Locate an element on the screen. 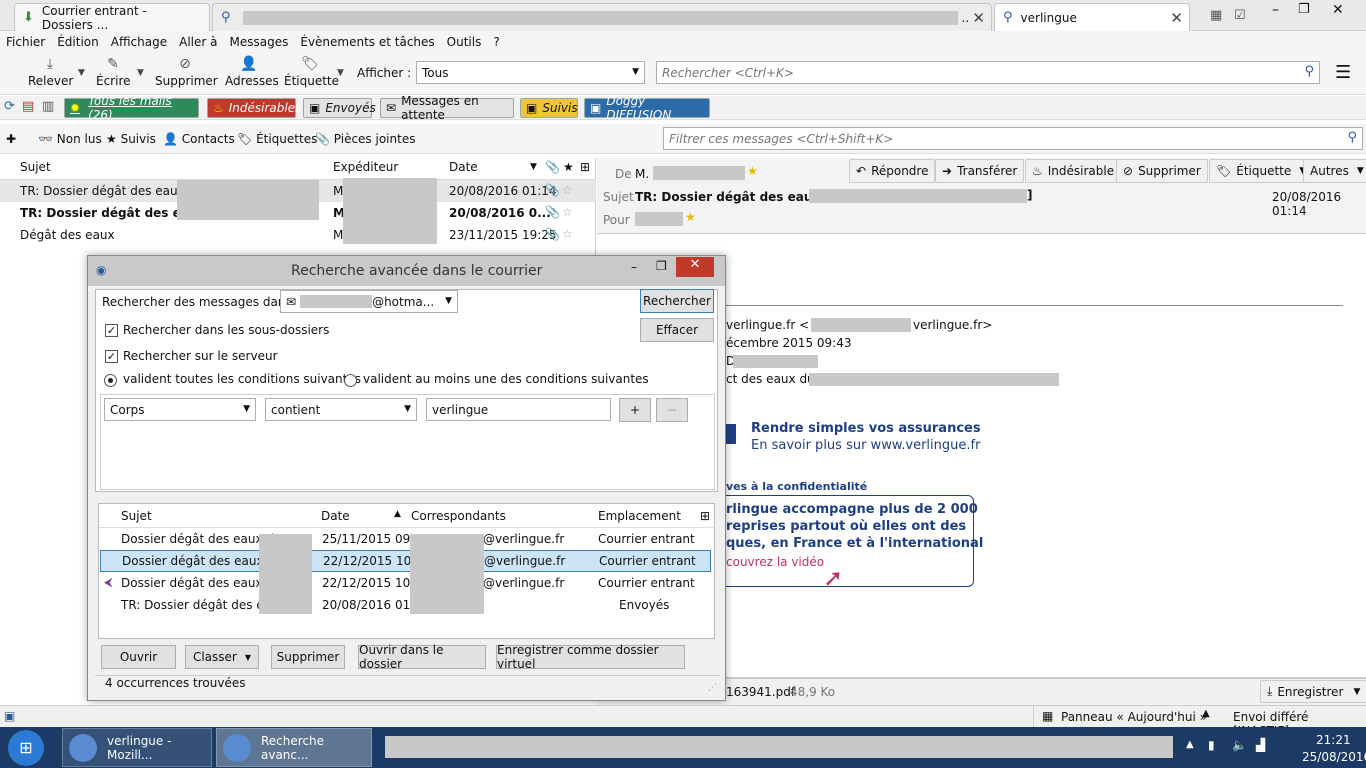 Image resolution: width=1366 pixels, height=768 pixels. sync-icon: ⟳ is located at coordinates (9, 106).